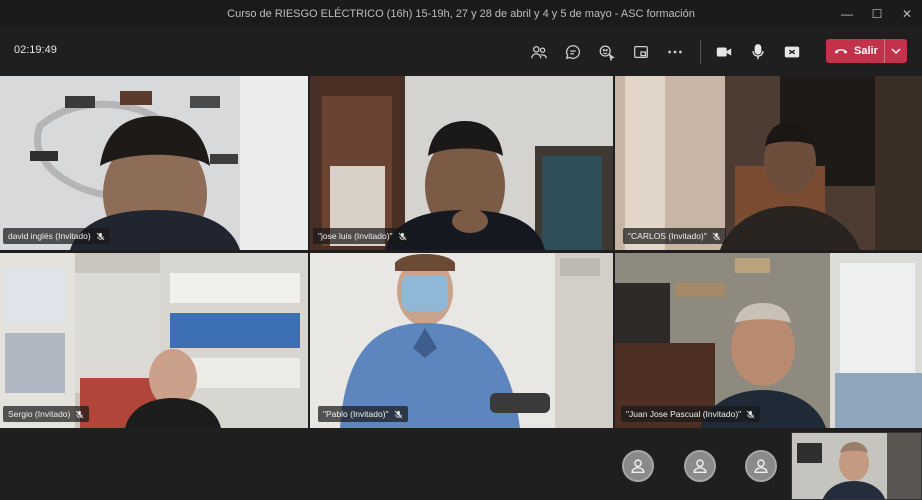 This screenshot has height=500, width=922. I want to click on video-tile-sergio: Sergio (Invitado), so click(154, 340).